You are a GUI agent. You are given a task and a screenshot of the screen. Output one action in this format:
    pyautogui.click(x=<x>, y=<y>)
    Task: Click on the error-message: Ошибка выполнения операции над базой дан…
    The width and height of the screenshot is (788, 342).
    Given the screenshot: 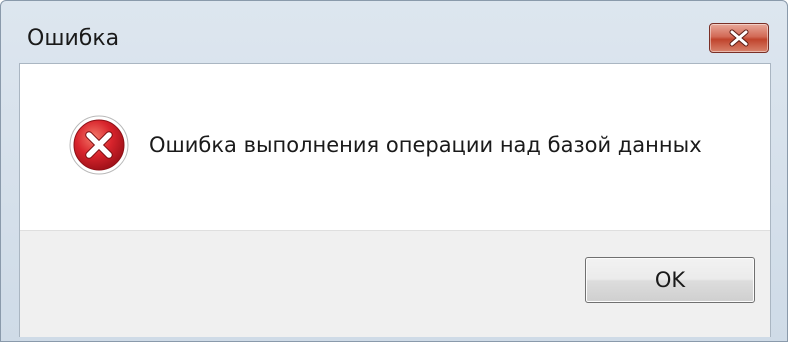 What is the action you would take?
    pyautogui.click(x=425, y=145)
    